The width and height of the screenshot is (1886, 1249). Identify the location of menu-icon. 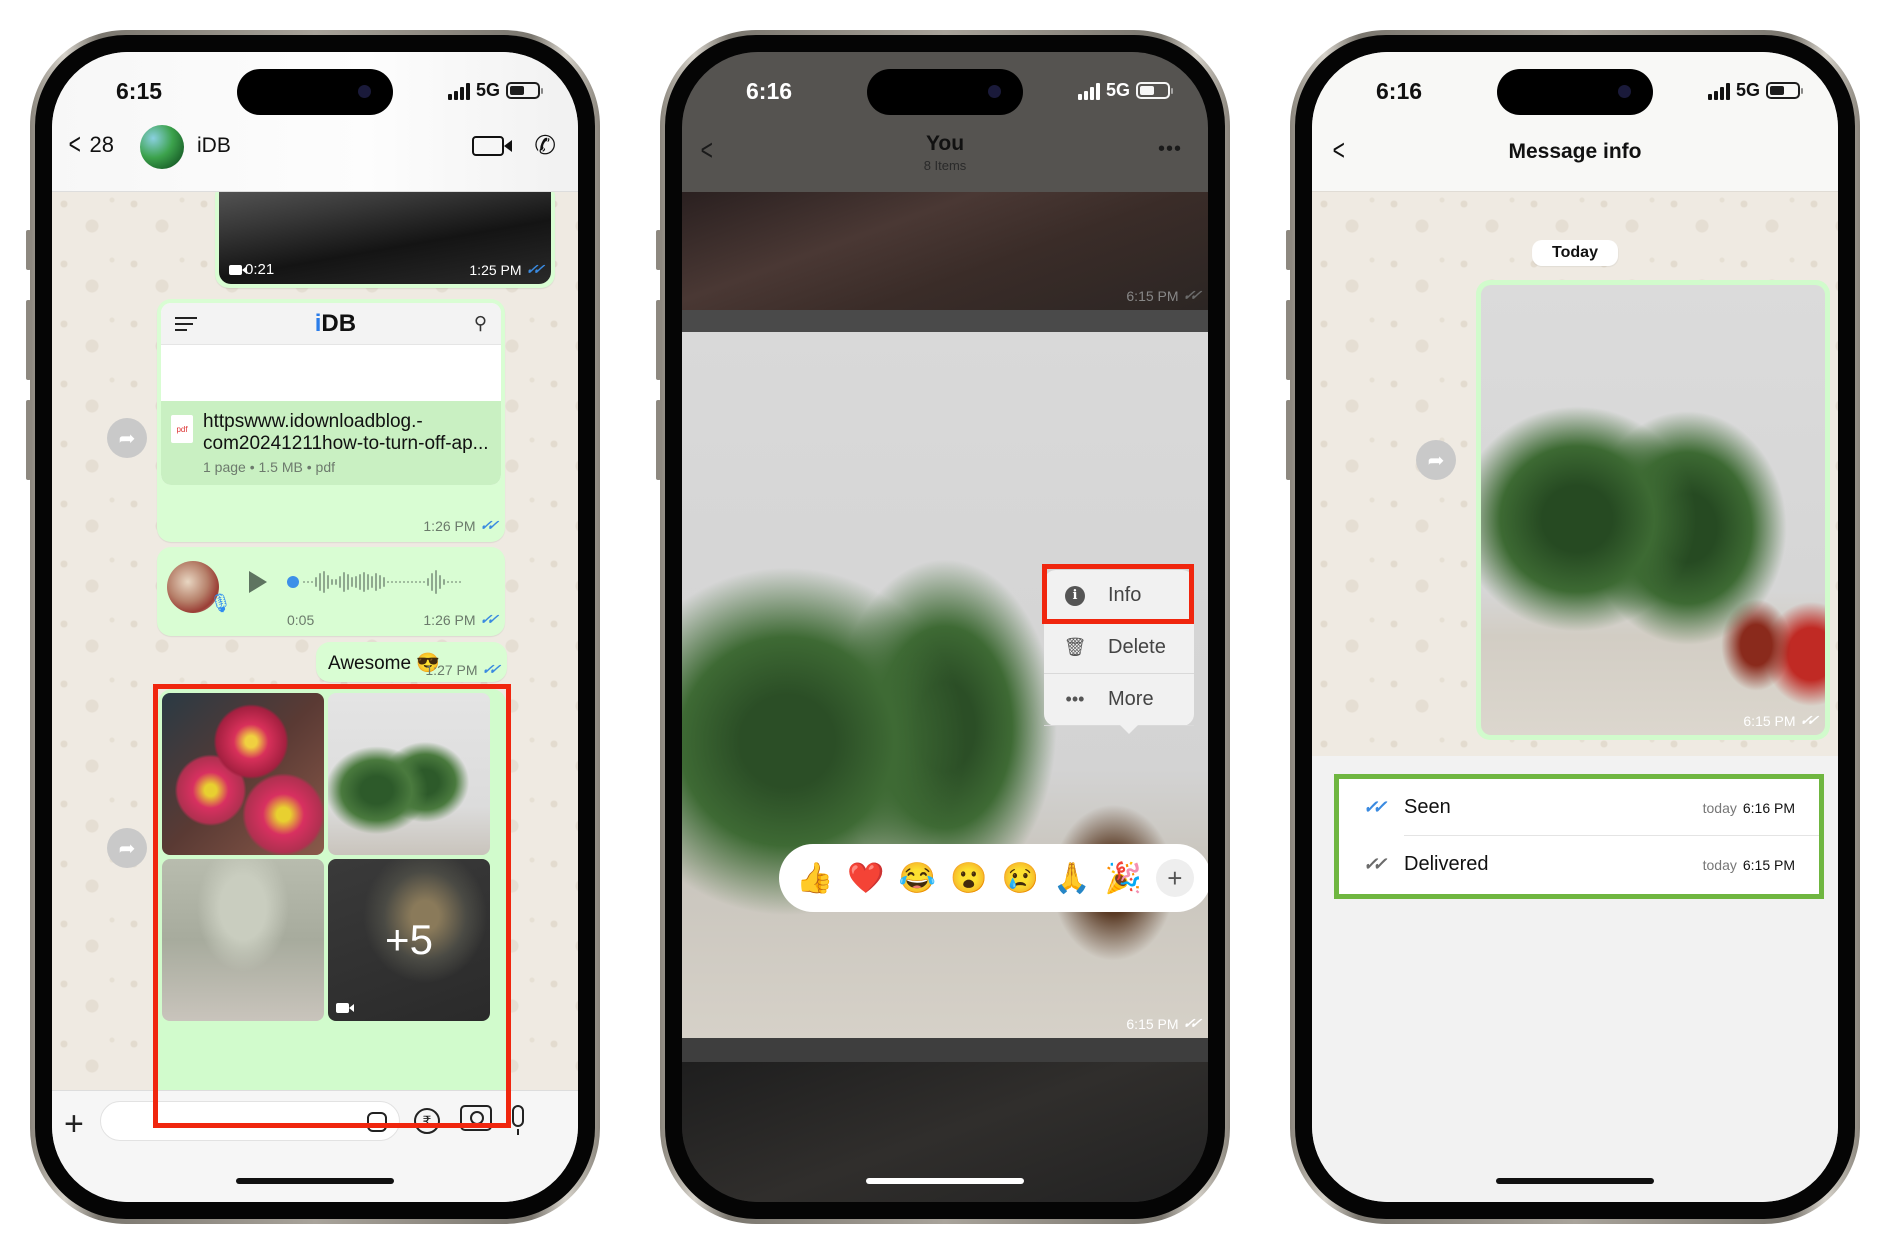
(186, 323).